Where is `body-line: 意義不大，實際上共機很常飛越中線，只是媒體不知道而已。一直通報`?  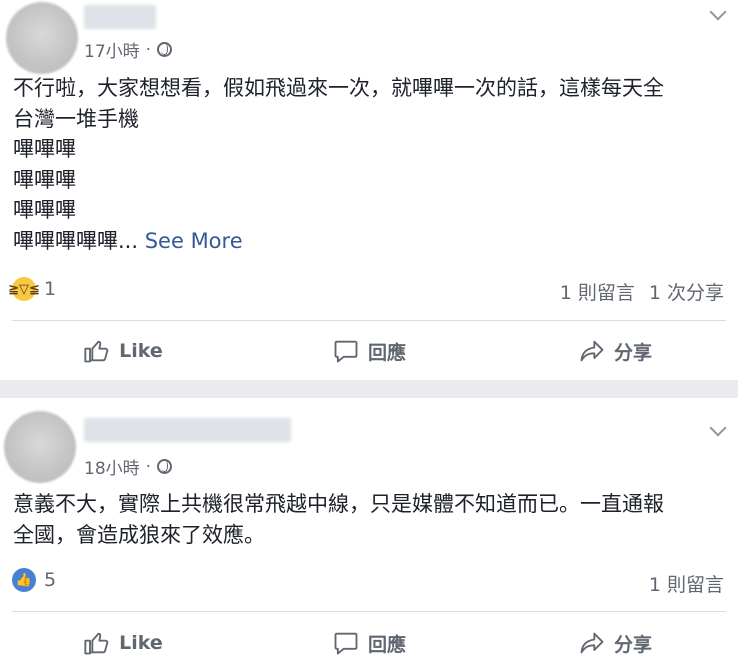
body-line: 意義不大，實際上共機很常飛越中線，只是媒體不知道而已。一直通報 is located at coordinates (338, 504).